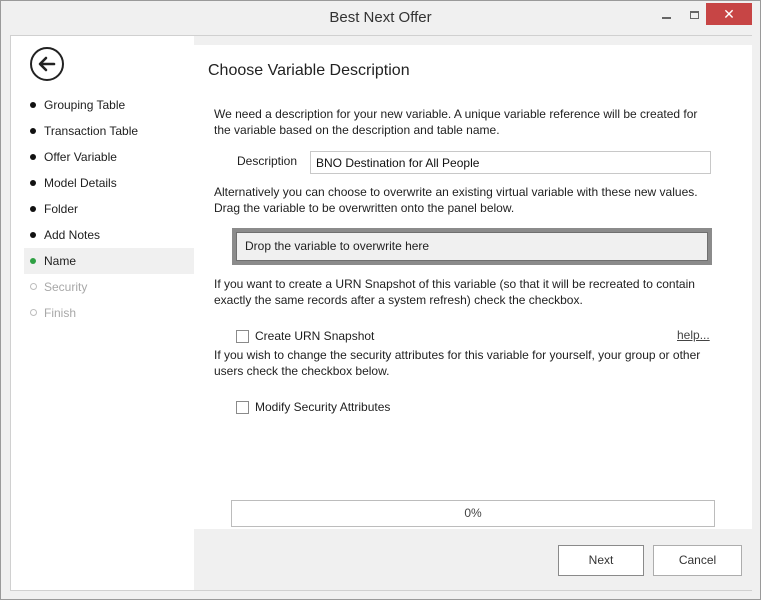 The image size is (761, 600). What do you see at coordinates (697, 560) in the screenshot?
I see `cancel-button: Cancel` at bounding box center [697, 560].